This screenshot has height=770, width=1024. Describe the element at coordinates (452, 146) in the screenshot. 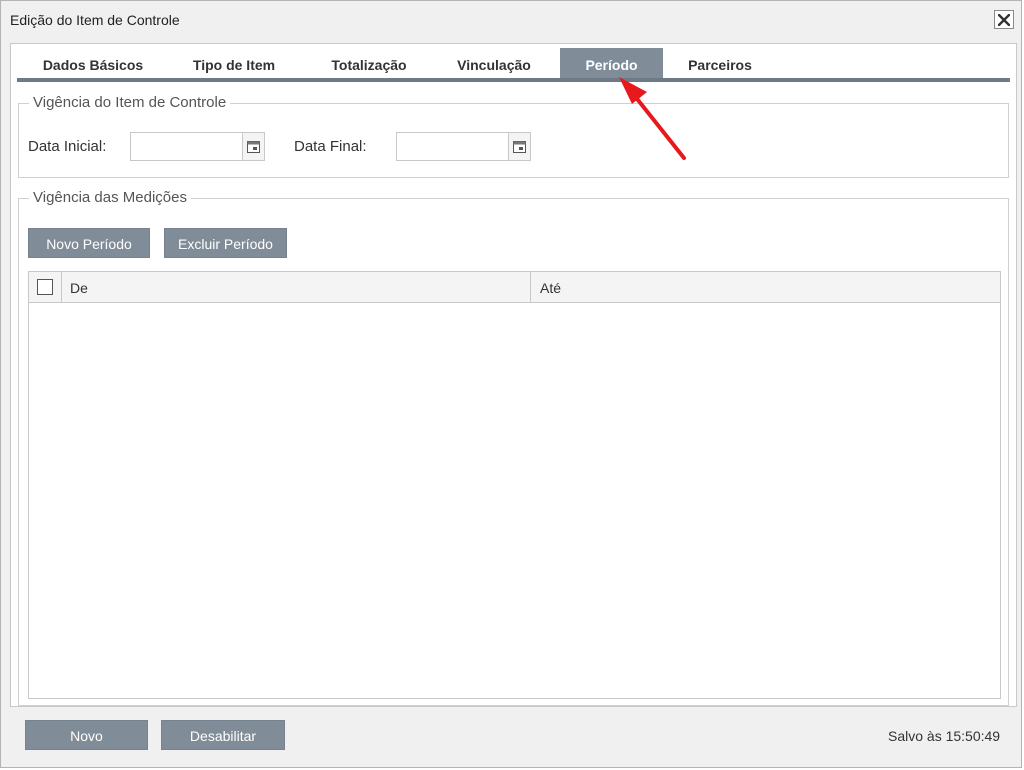

I see `data-final-input` at that location.